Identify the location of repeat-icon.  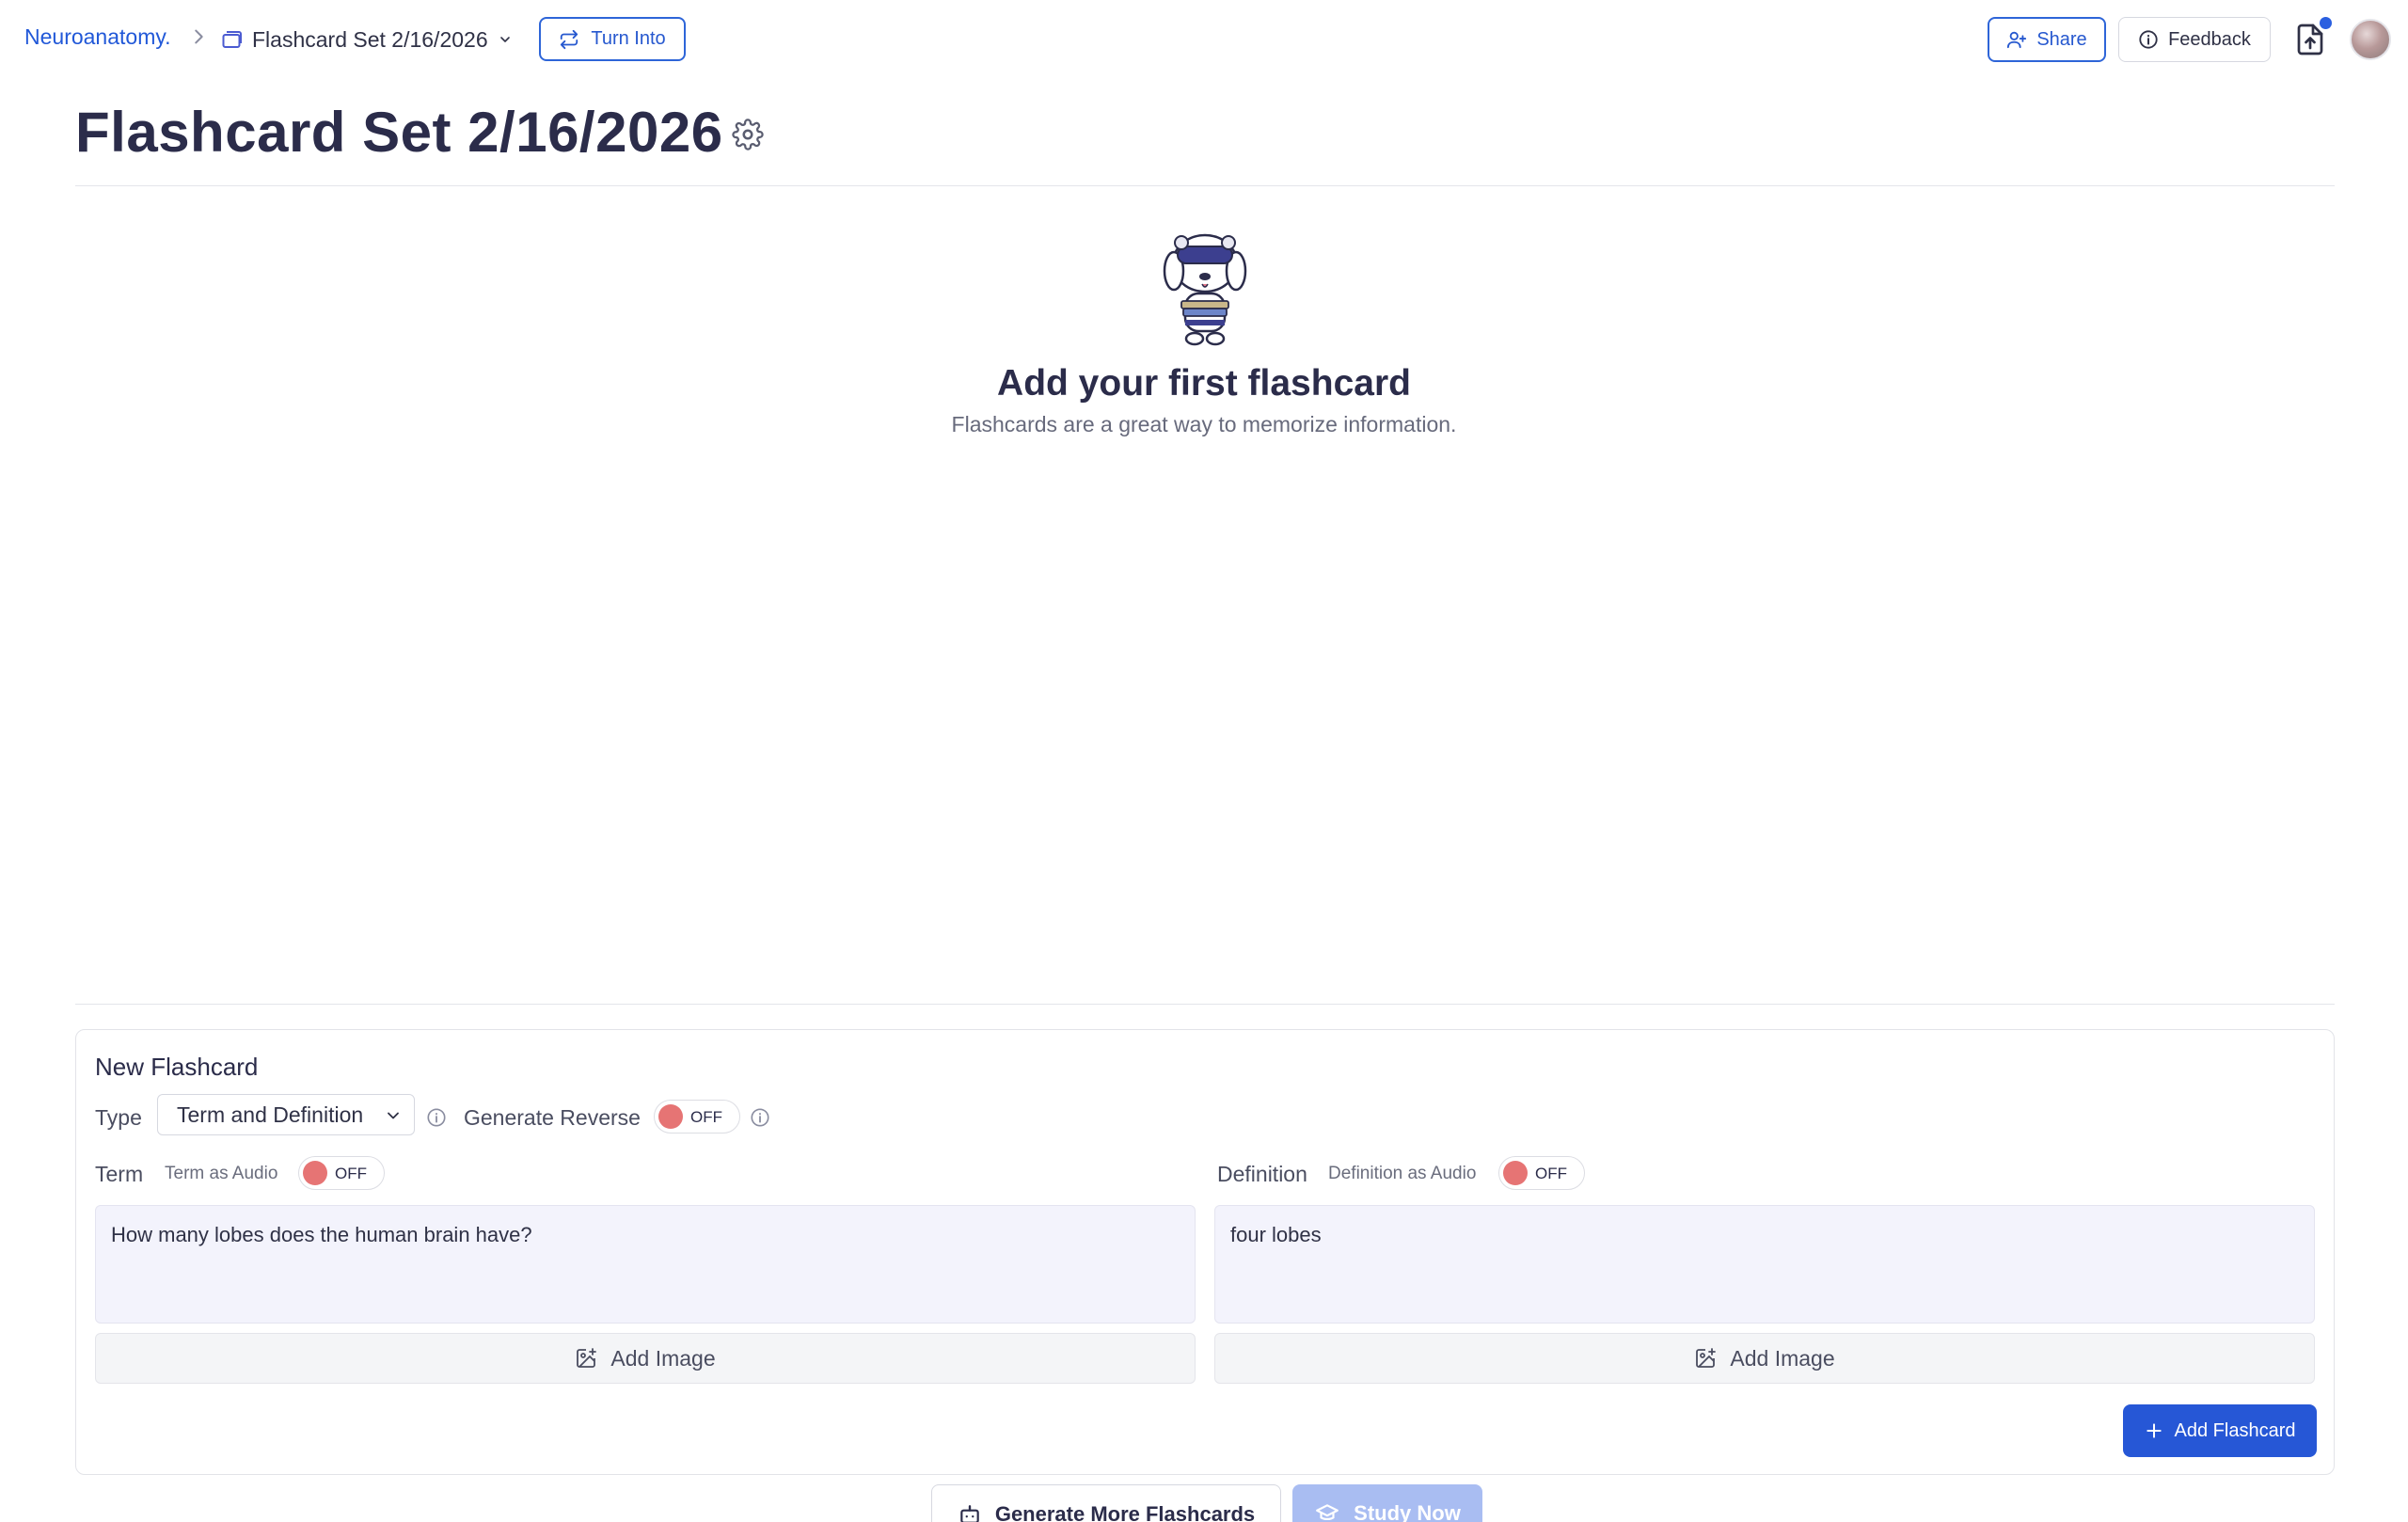
(569, 39).